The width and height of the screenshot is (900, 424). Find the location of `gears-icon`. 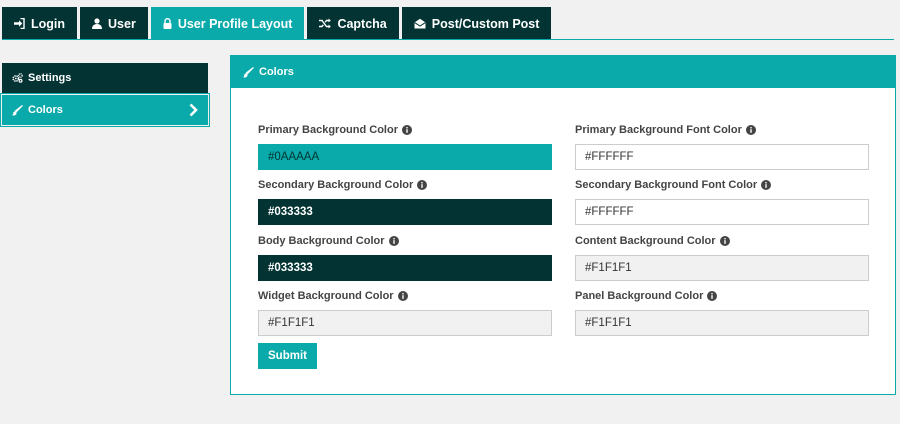

gears-icon is located at coordinates (17, 78).